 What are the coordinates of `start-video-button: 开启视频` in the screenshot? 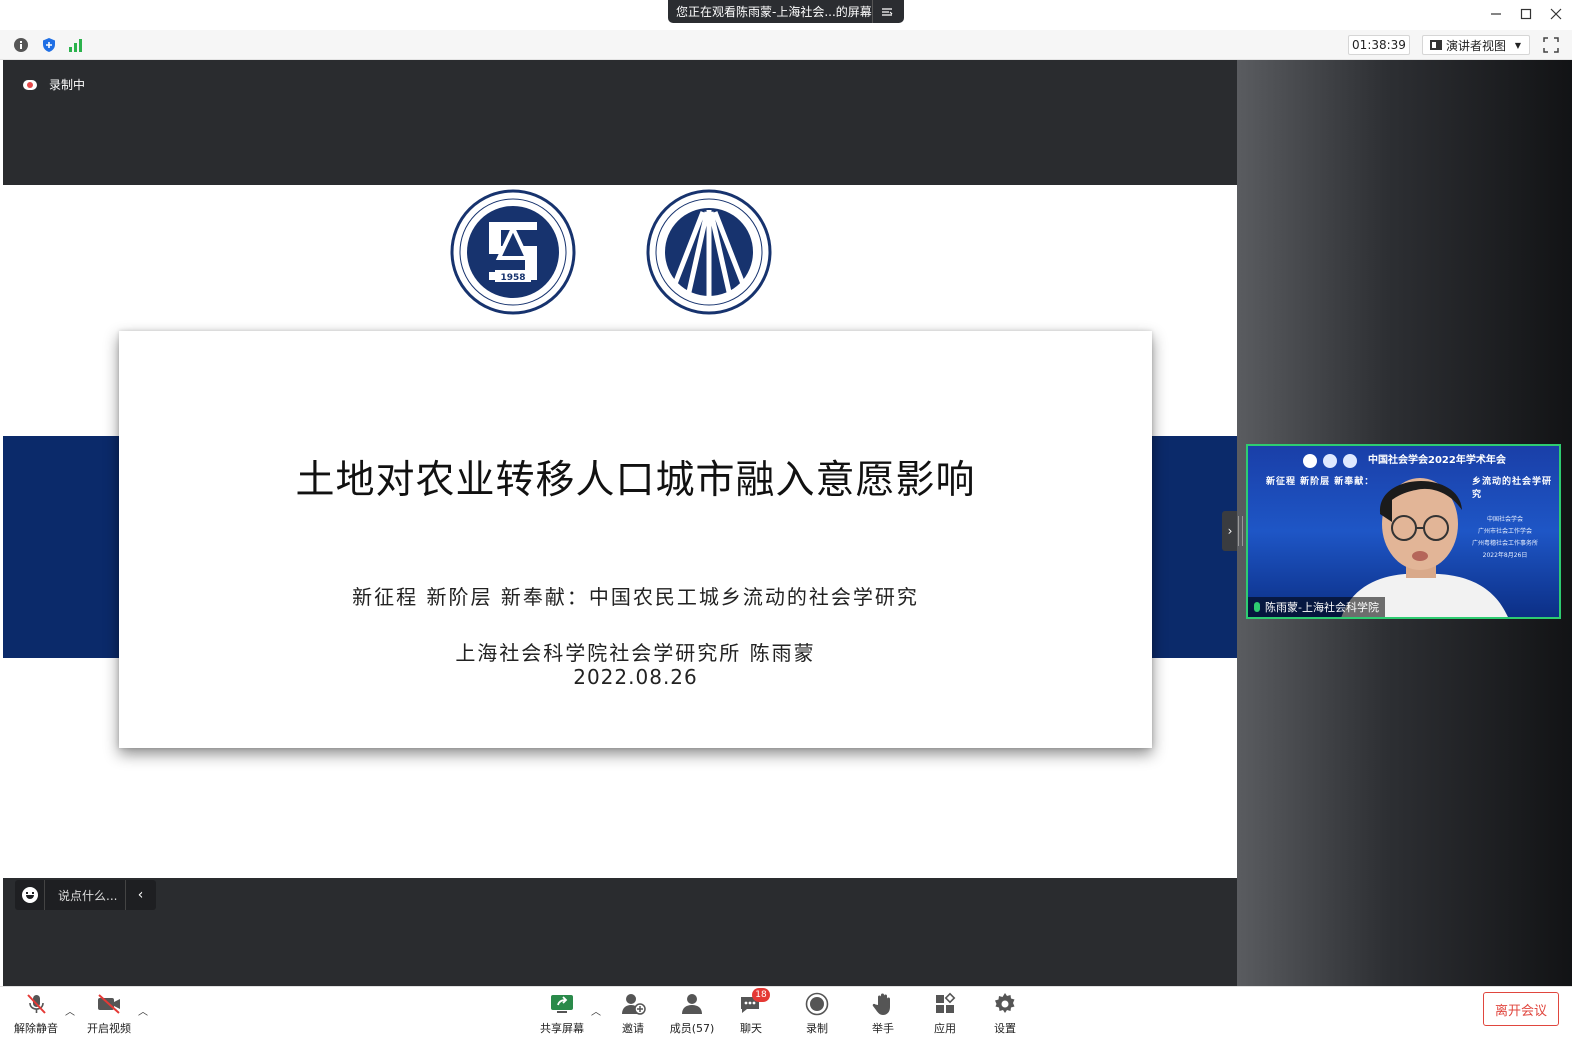 It's located at (109, 1014).